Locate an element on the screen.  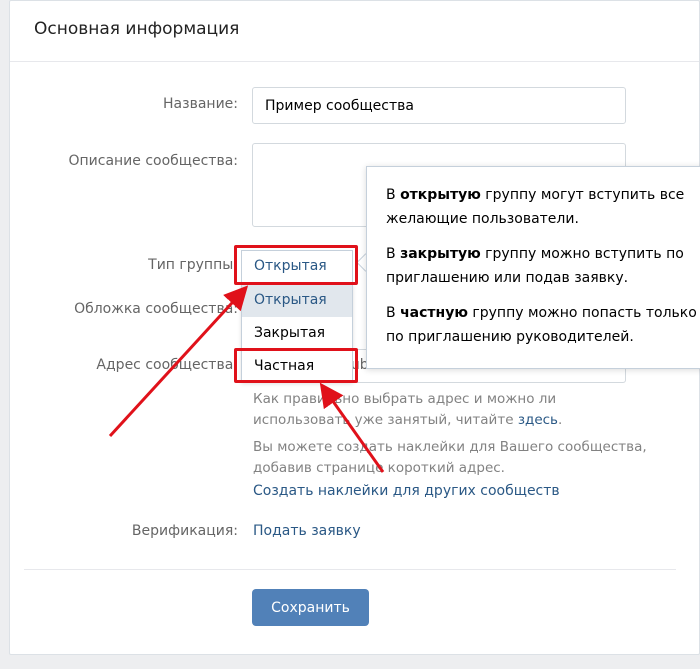
annotation-arrows is located at coordinates (246, 379).